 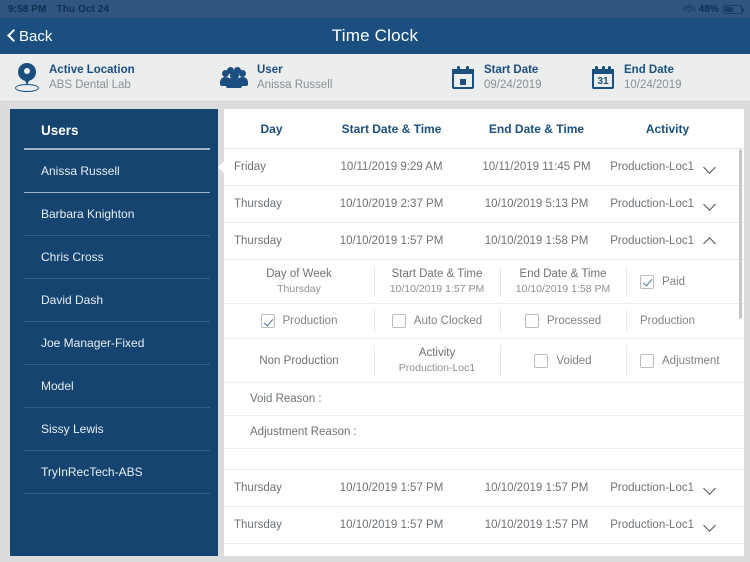 What do you see at coordinates (88, 214) in the screenshot?
I see `sidebar-item-label: Barbara Knighton` at bounding box center [88, 214].